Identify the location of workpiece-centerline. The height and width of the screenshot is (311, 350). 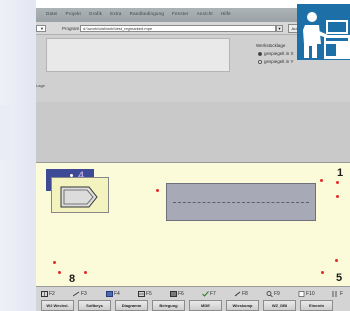
(241, 202).